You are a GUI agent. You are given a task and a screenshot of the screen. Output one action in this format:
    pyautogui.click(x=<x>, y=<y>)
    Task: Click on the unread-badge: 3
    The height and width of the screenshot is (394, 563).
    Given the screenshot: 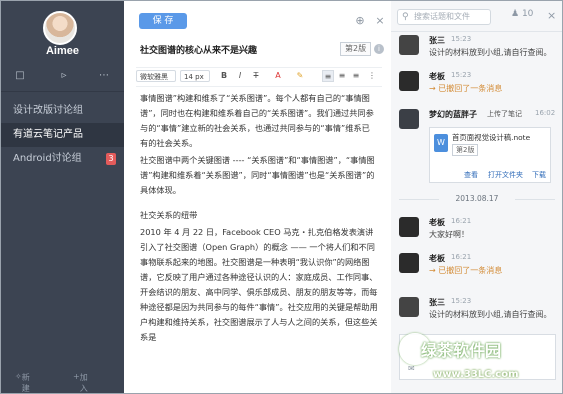 What is the action you would take?
    pyautogui.click(x=111, y=159)
    